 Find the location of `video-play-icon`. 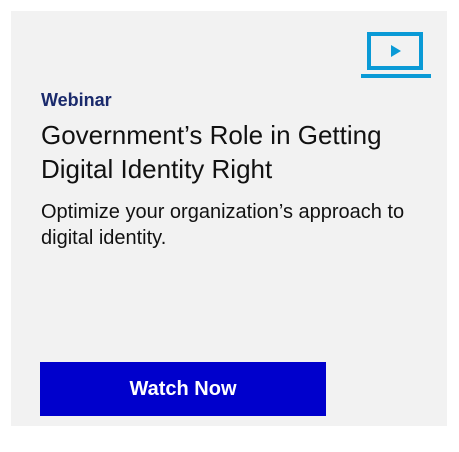

video-play-icon is located at coordinates (396, 56).